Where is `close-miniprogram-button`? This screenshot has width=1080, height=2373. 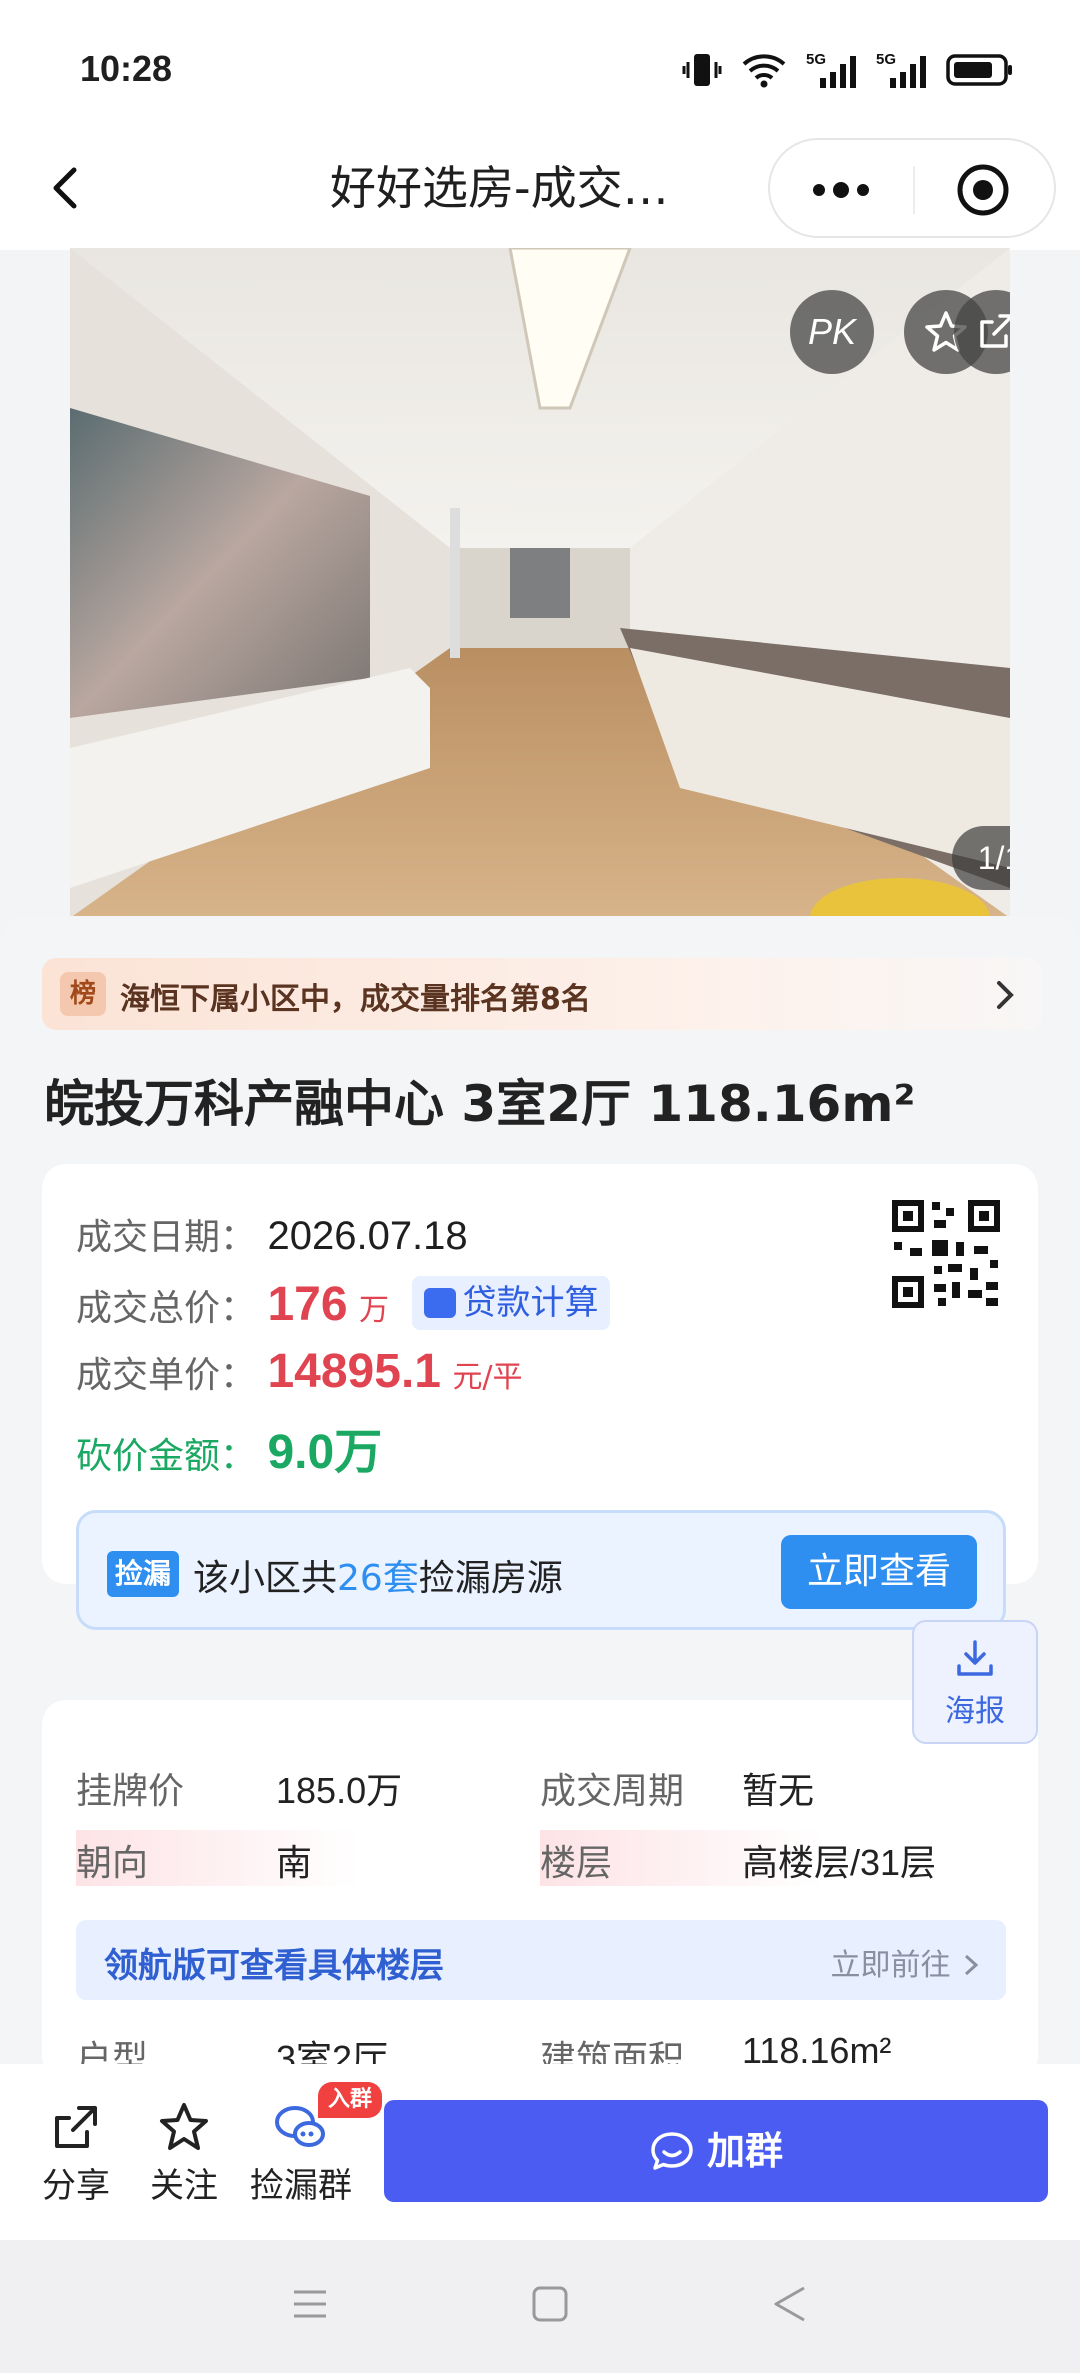 close-miniprogram-button is located at coordinates (983, 192).